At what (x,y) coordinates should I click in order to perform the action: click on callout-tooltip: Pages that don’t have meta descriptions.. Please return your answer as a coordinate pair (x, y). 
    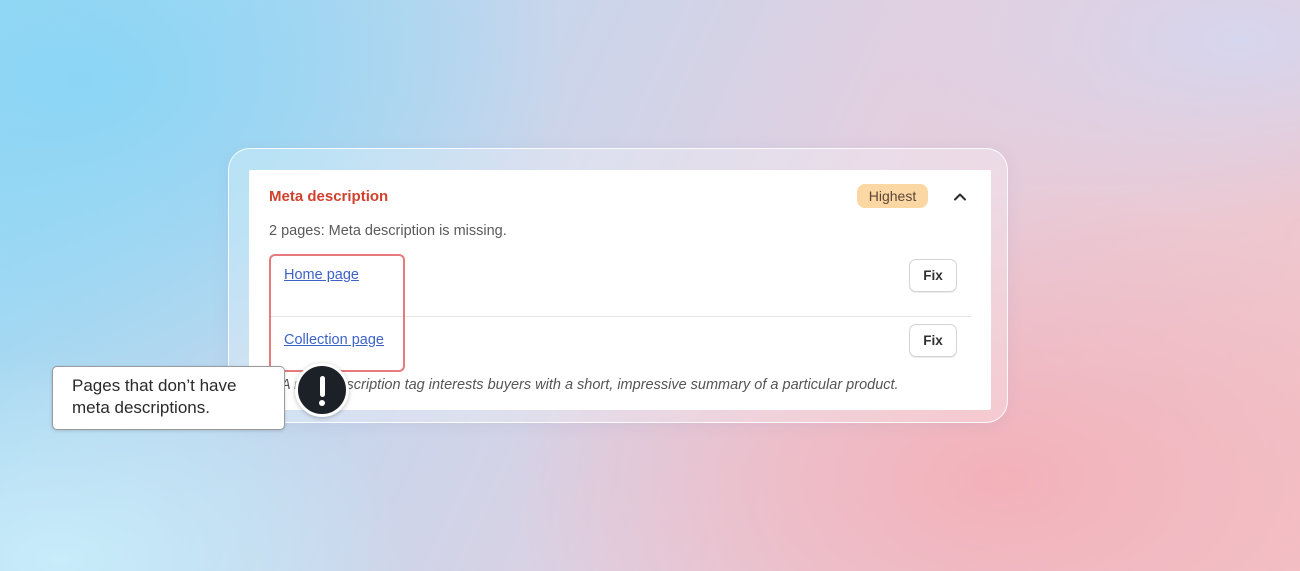
    Looking at the image, I should click on (168, 398).